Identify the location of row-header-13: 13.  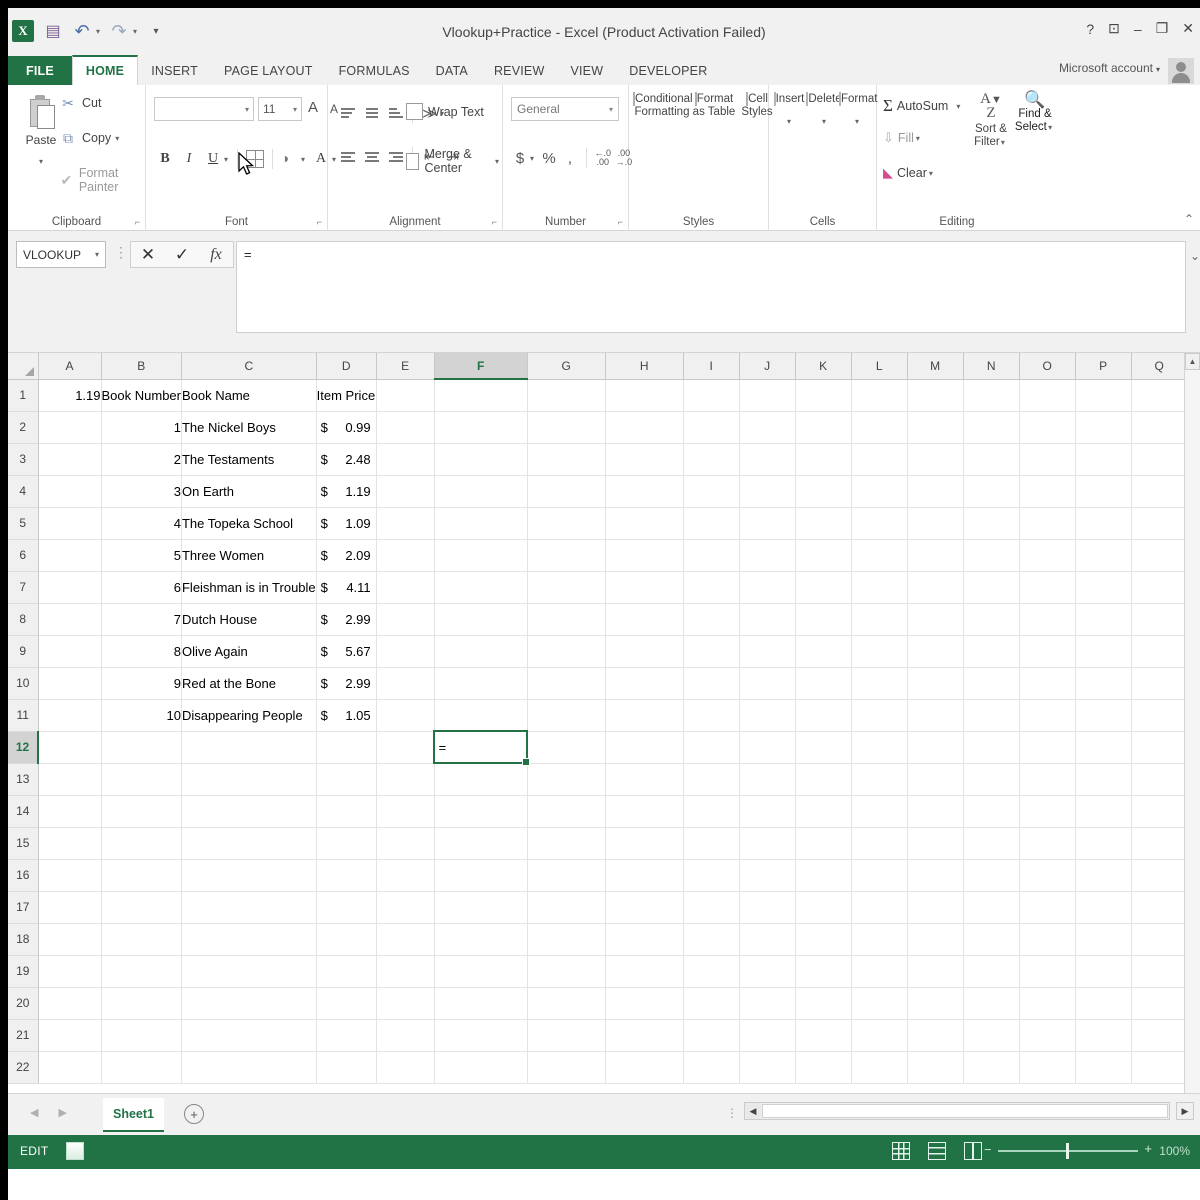
(23, 779).